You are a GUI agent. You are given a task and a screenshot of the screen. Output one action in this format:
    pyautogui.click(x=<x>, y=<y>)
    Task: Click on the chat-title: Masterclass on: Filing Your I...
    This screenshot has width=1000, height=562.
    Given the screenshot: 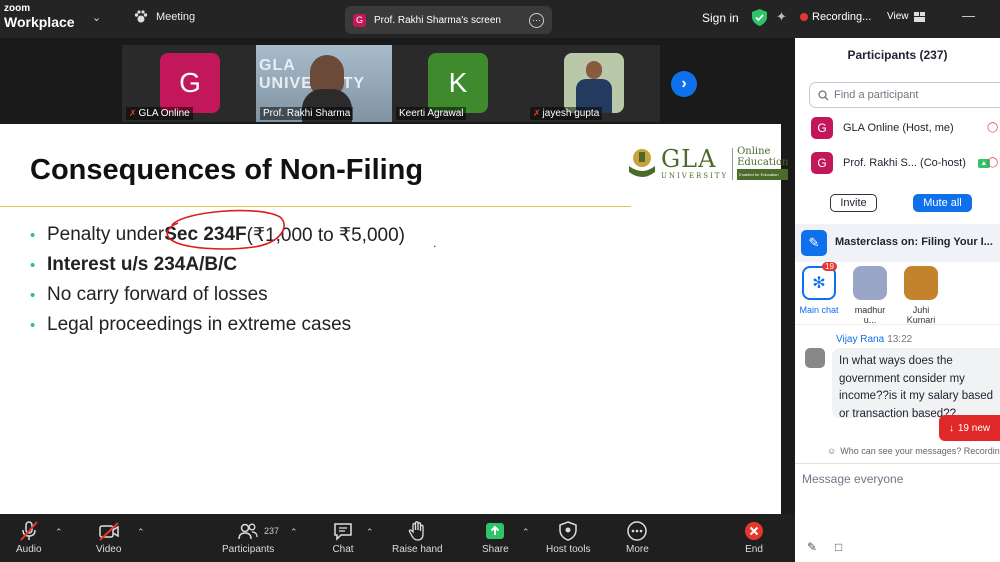 What is the action you would take?
    pyautogui.click(x=914, y=242)
    